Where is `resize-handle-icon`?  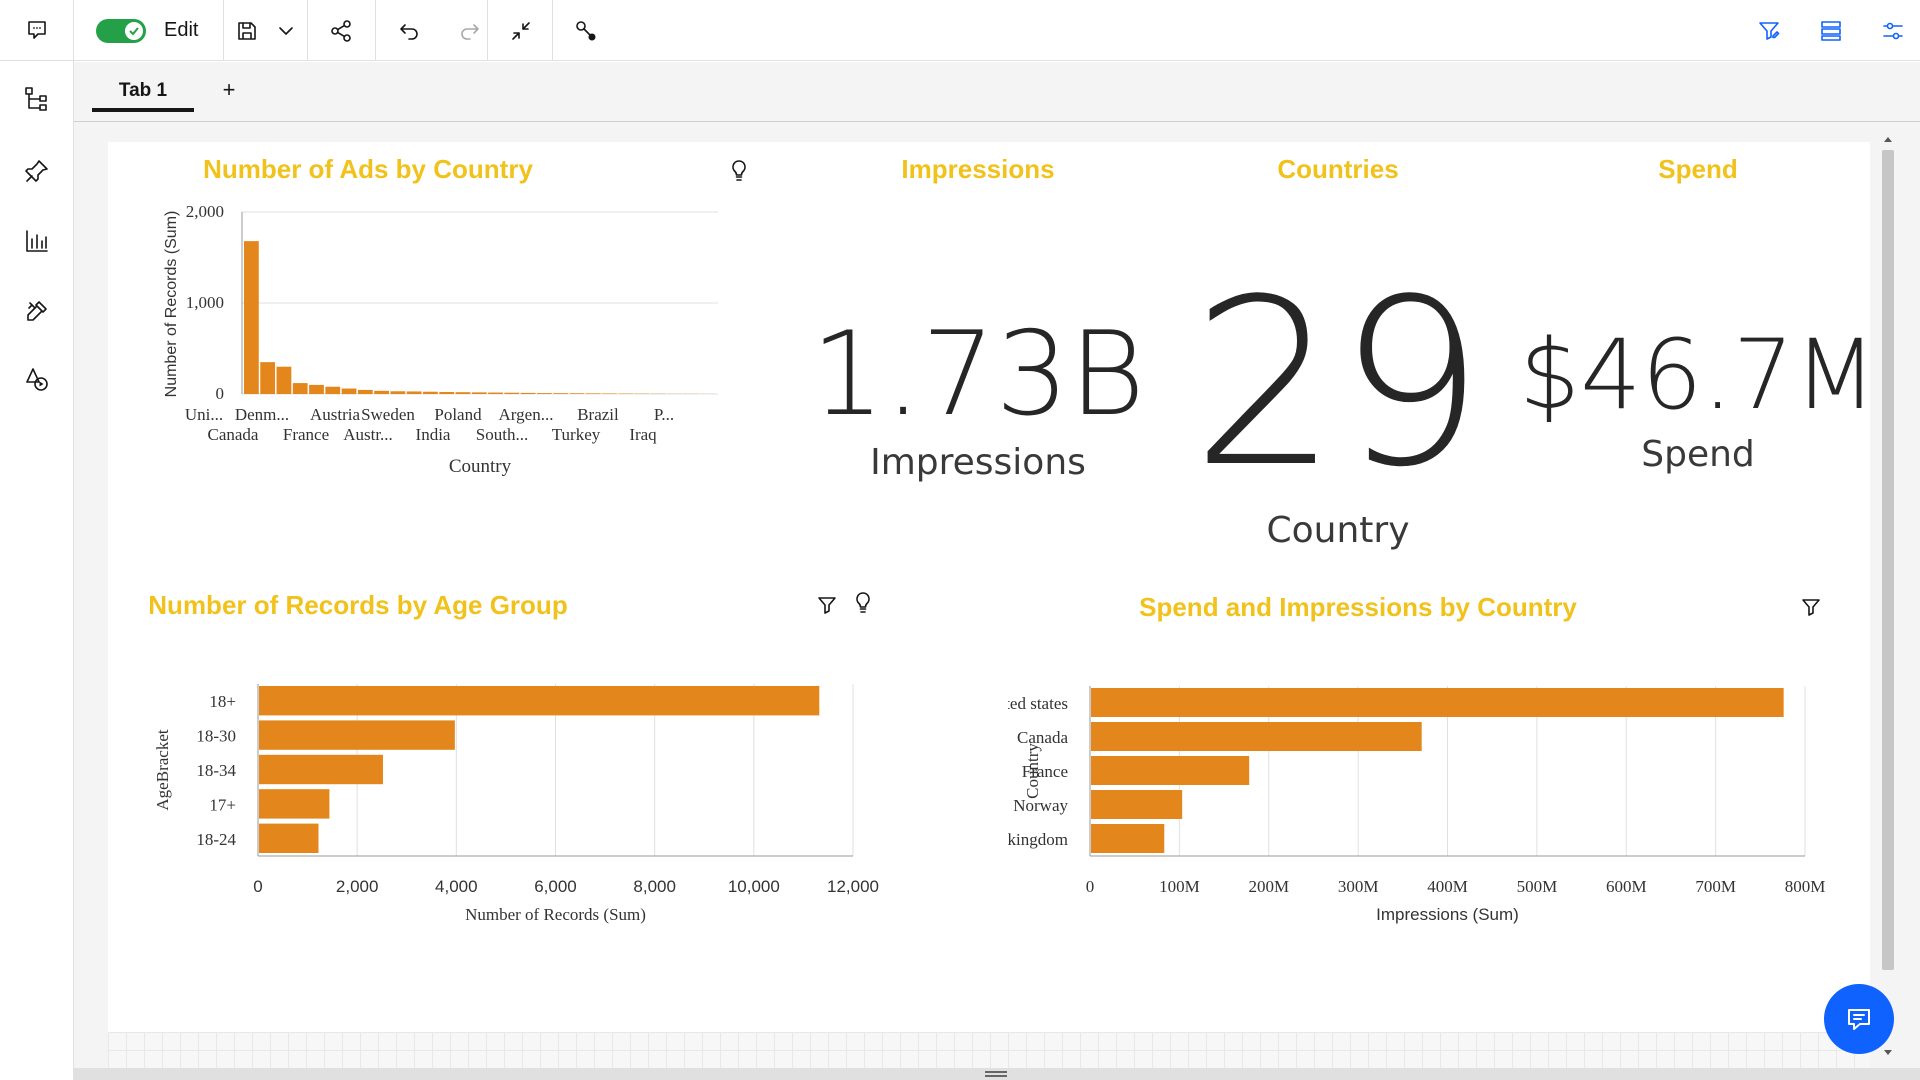 resize-handle-icon is located at coordinates (996, 1074).